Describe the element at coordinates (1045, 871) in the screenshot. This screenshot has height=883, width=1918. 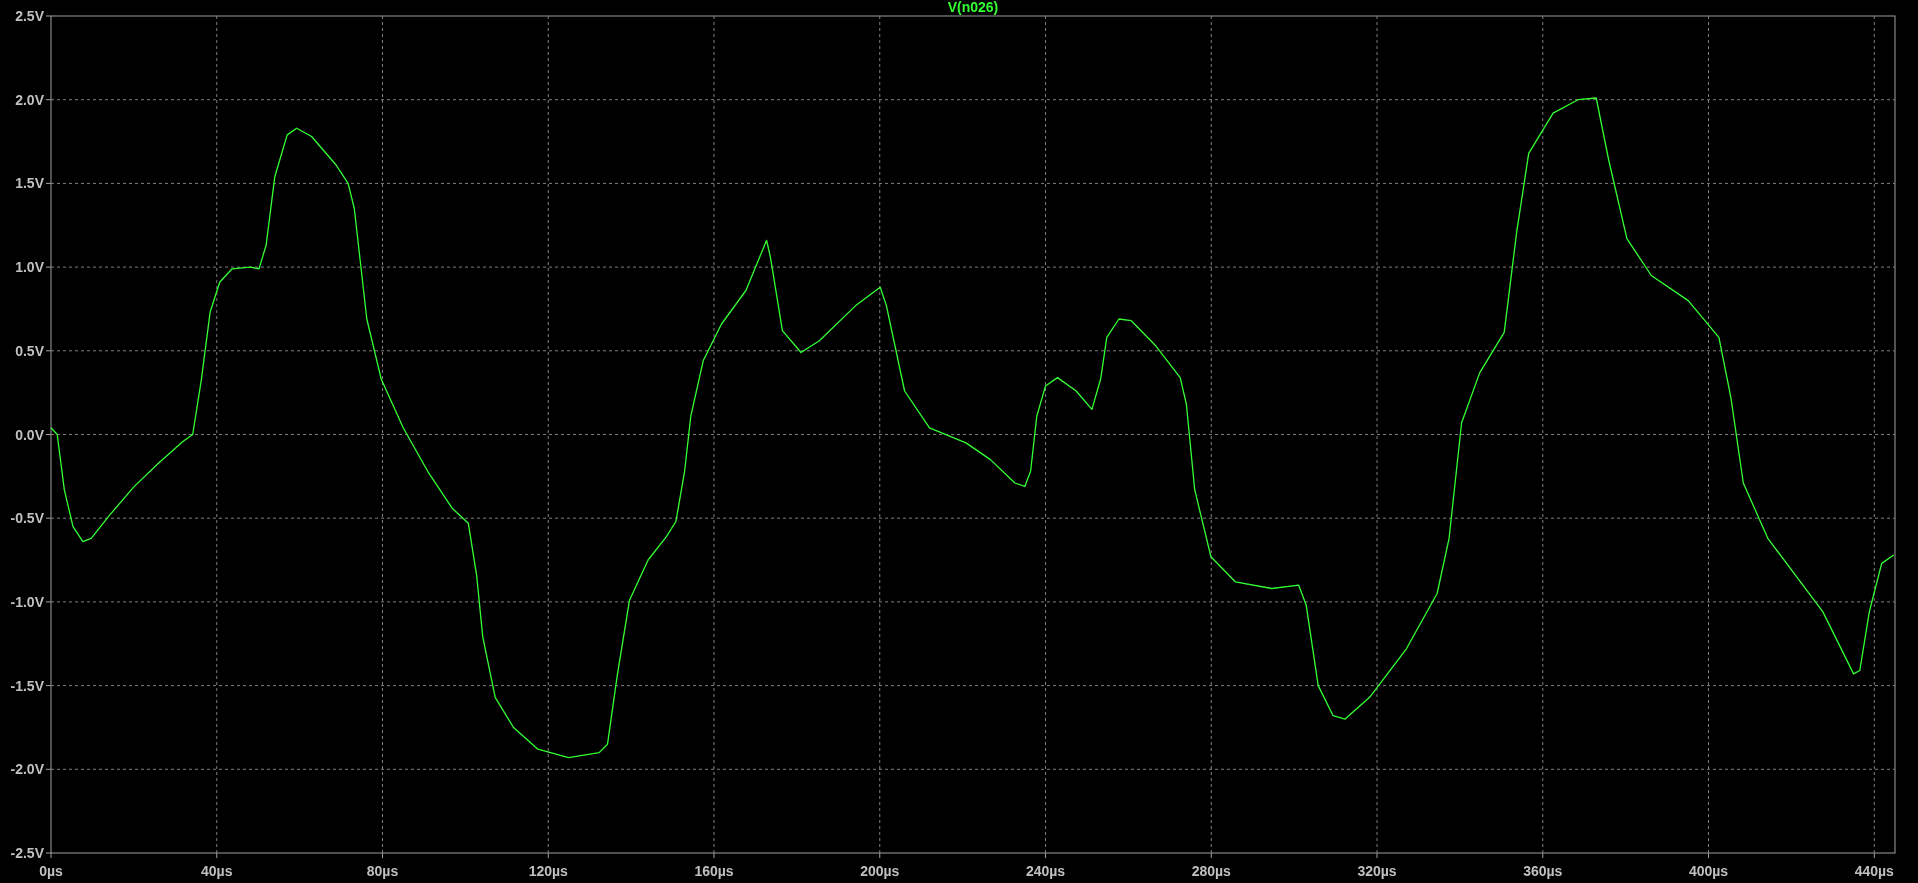
I see `x-axis-label: 240µs` at that location.